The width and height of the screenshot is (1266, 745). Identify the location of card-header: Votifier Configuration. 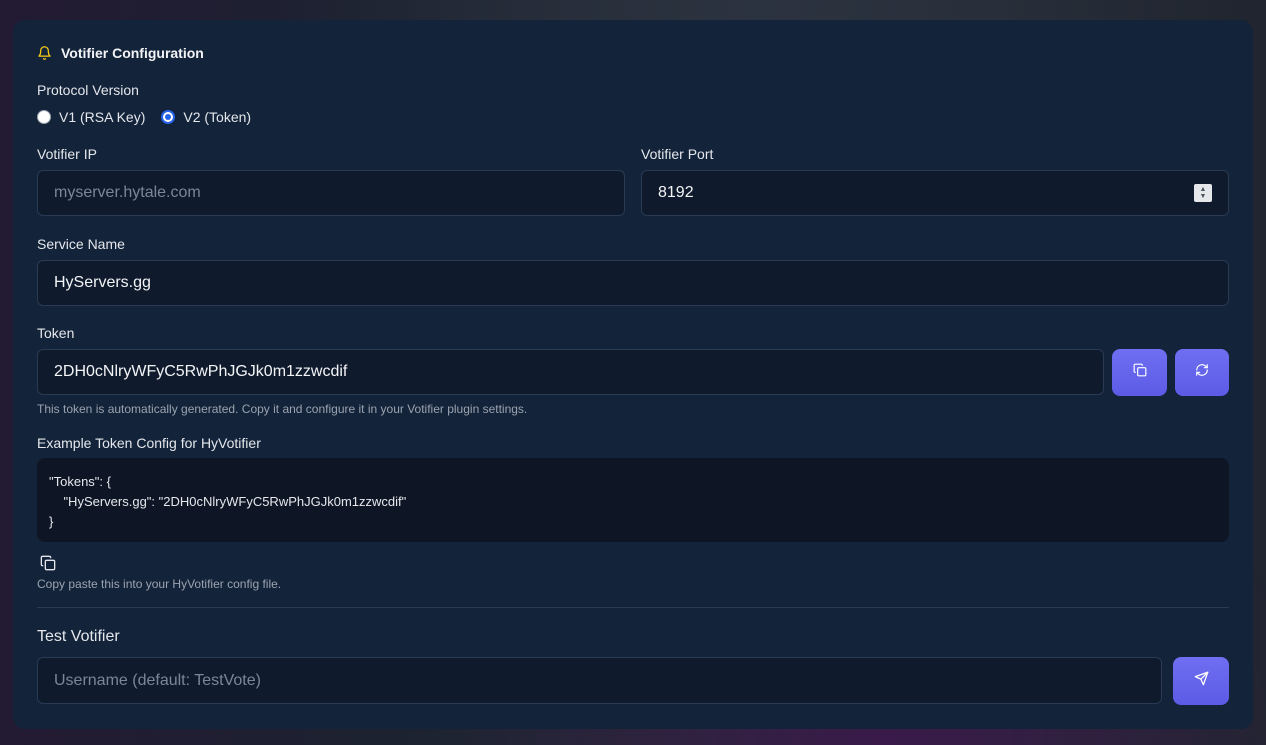
(120, 53).